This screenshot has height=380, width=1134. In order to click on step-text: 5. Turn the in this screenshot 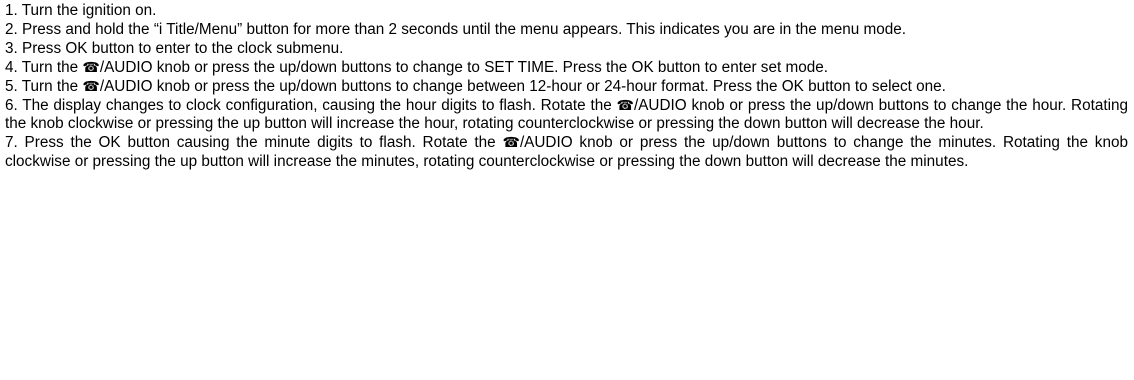, I will do `click(44, 86)`.